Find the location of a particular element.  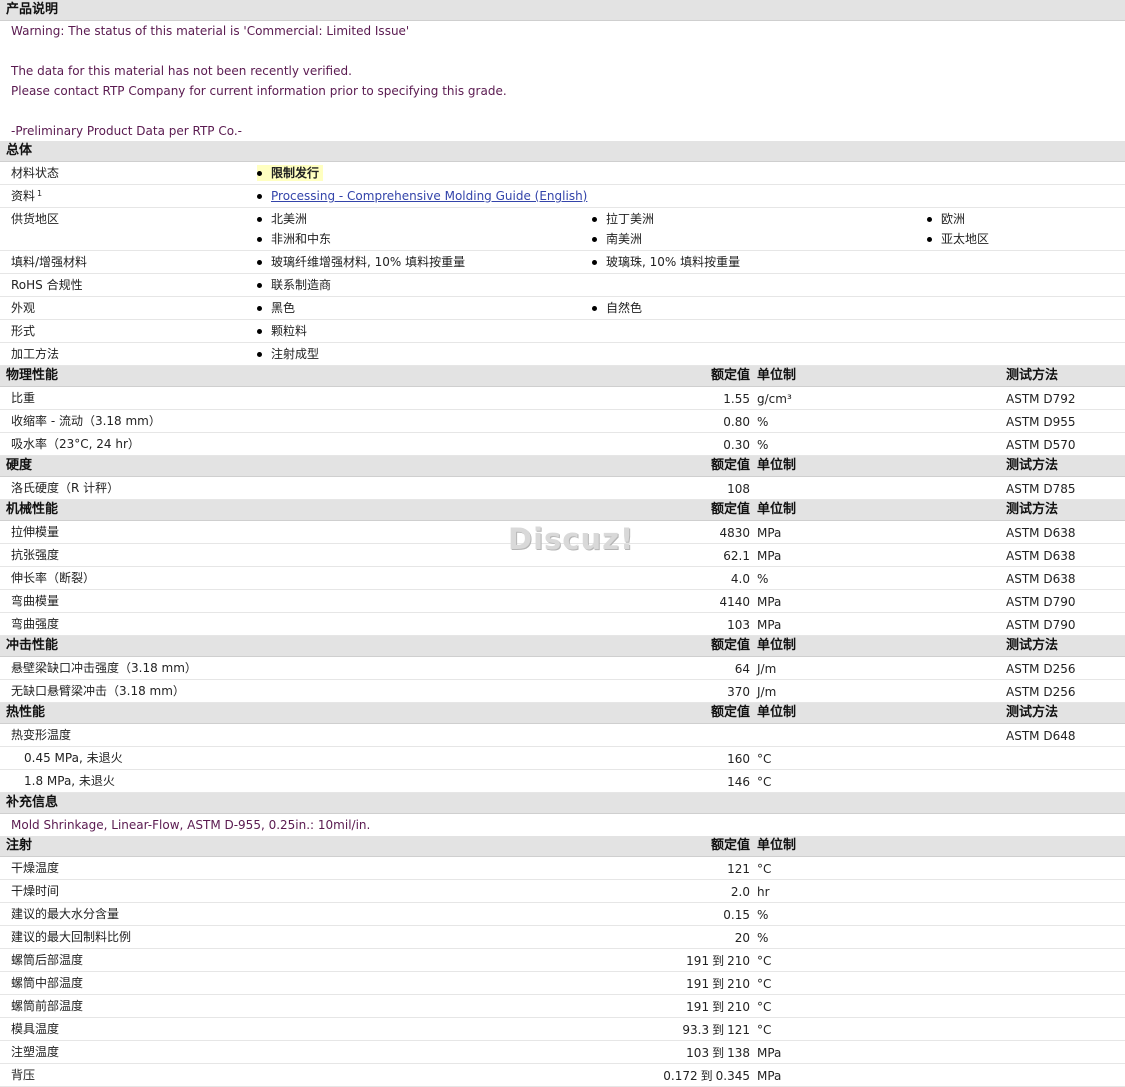

row-label: 抗张强度 is located at coordinates (35, 555).